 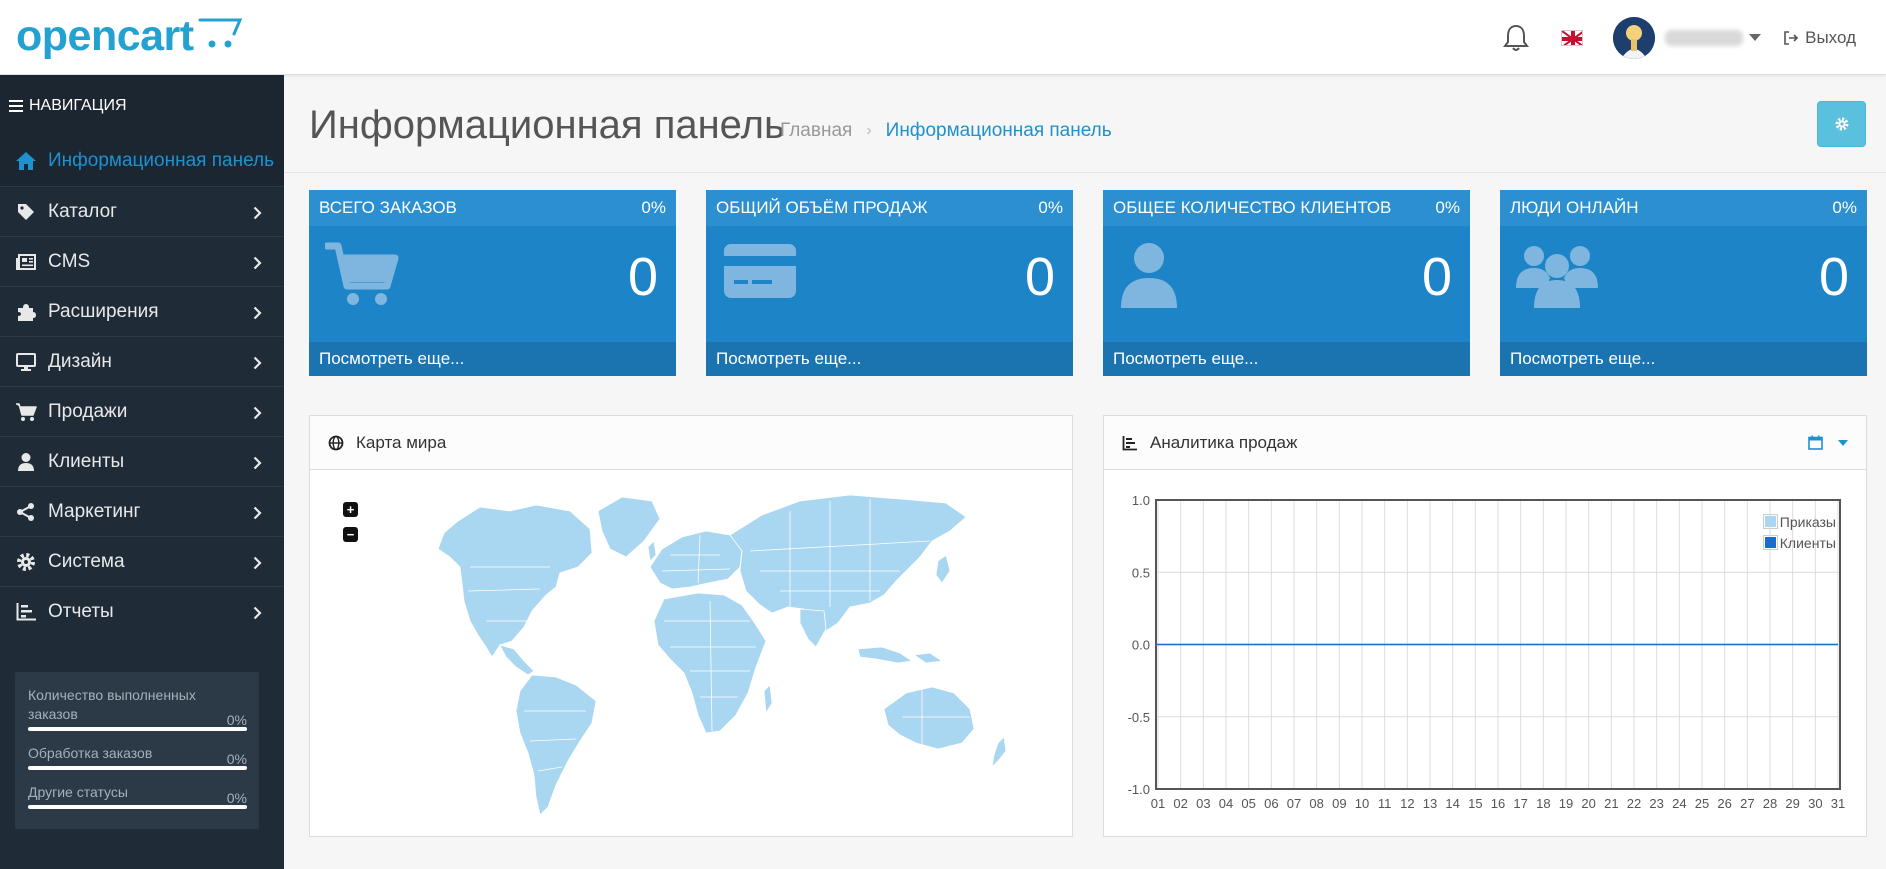 What do you see at coordinates (1656, 803) in the screenshot?
I see `x-tick-label: 23` at bounding box center [1656, 803].